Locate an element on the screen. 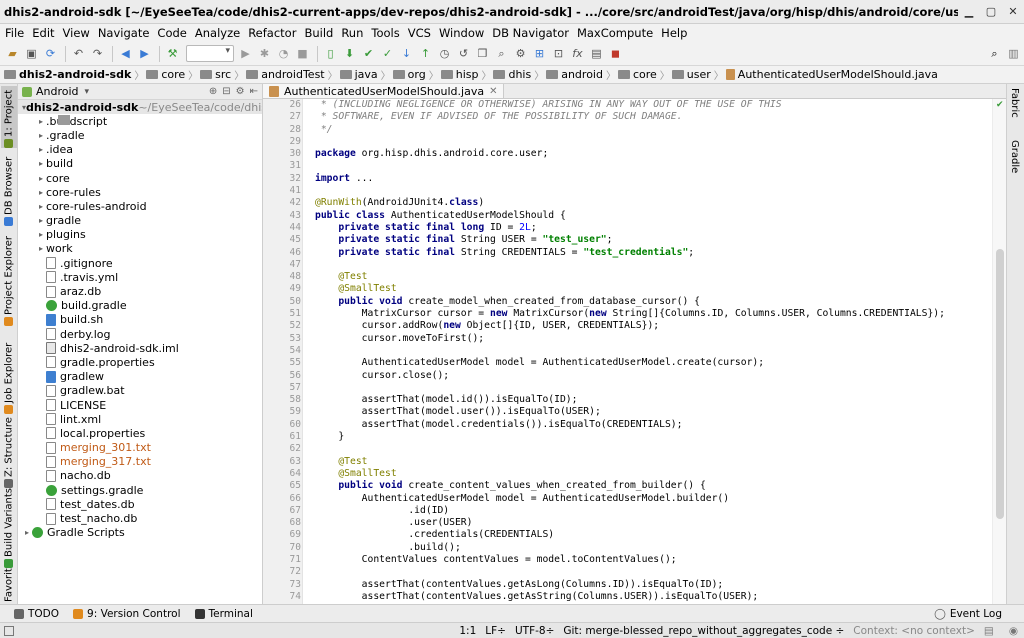  tree-item: .gitignore is located at coordinates (140, 263).